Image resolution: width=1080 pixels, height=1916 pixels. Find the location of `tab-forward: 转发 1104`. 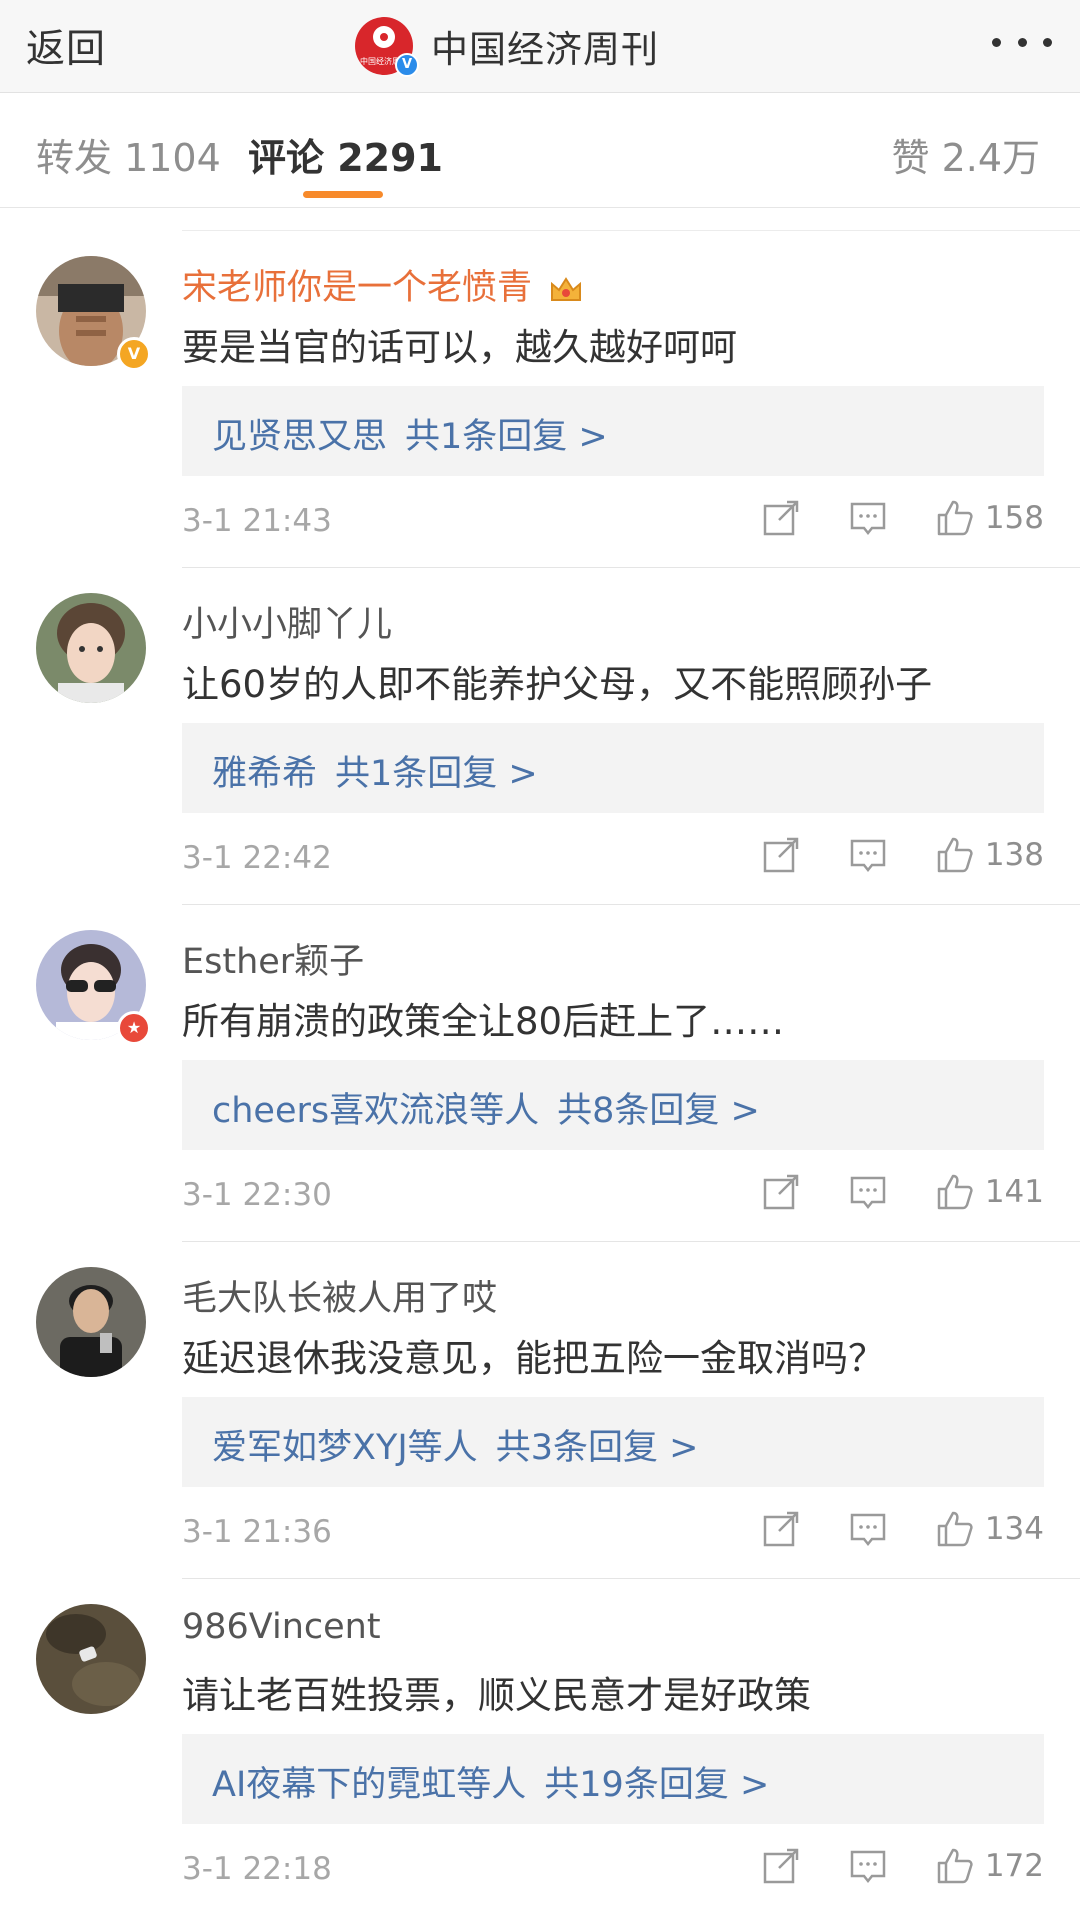

tab-forward: 转发 1104 is located at coordinates (128, 154).